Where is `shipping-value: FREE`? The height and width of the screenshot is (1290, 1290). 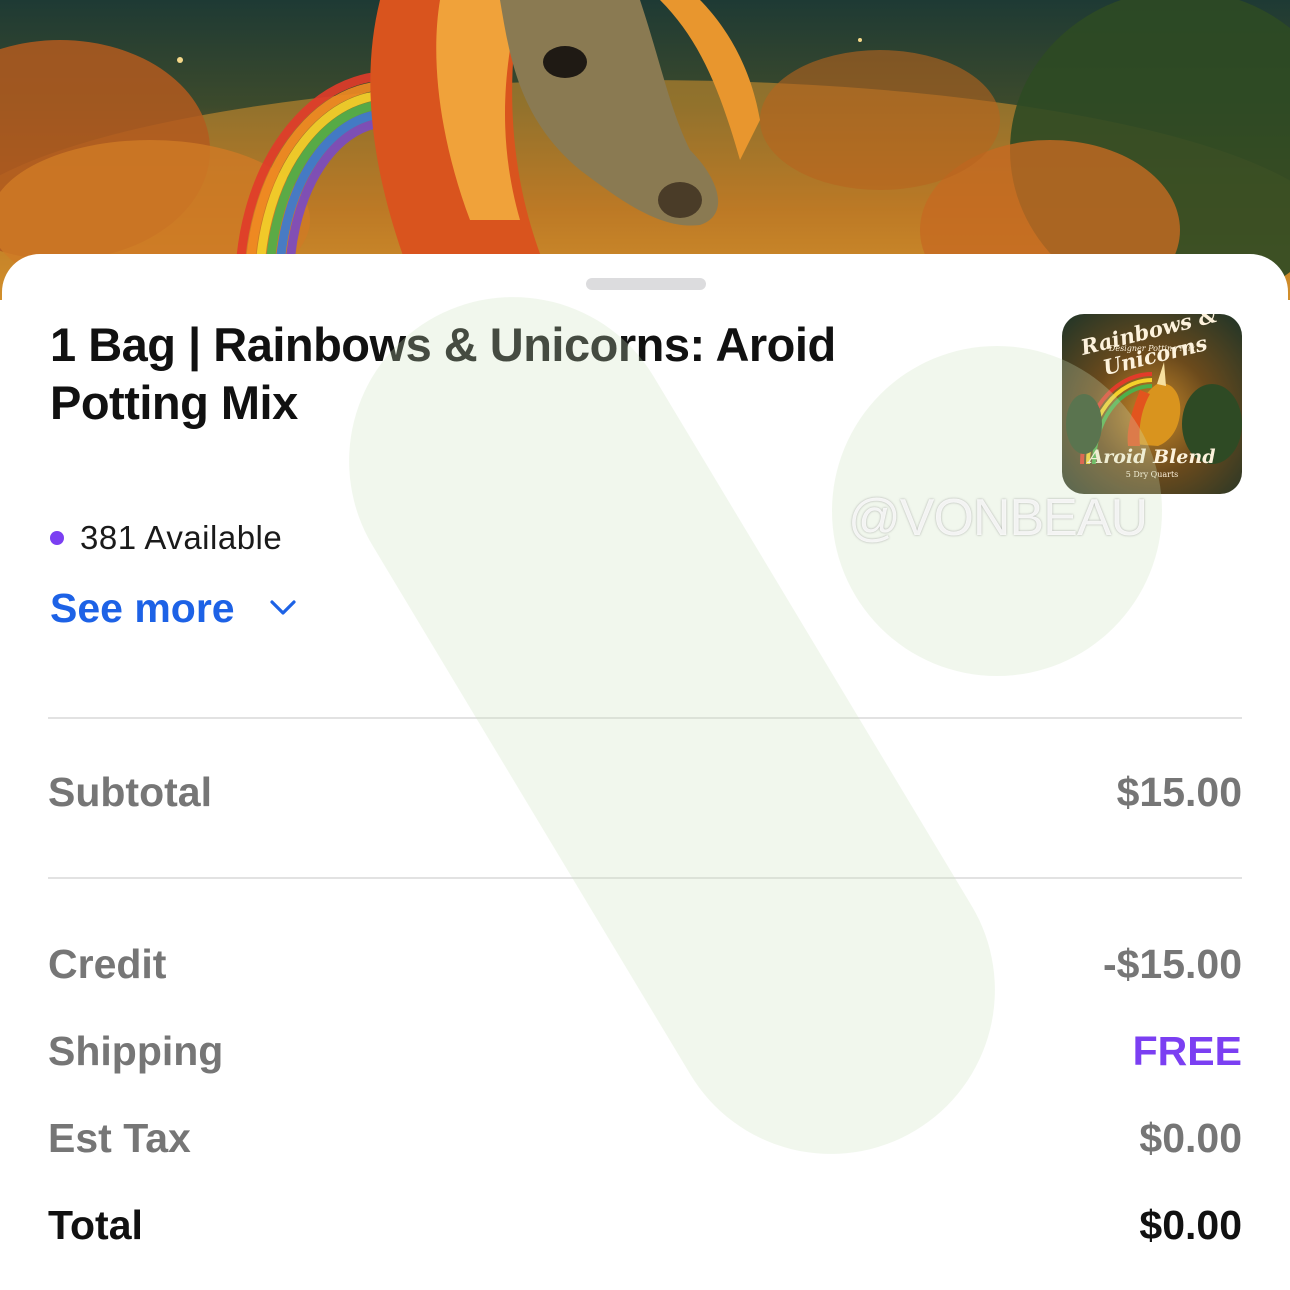
shipping-value: FREE is located at coordinates (1187, 1050).